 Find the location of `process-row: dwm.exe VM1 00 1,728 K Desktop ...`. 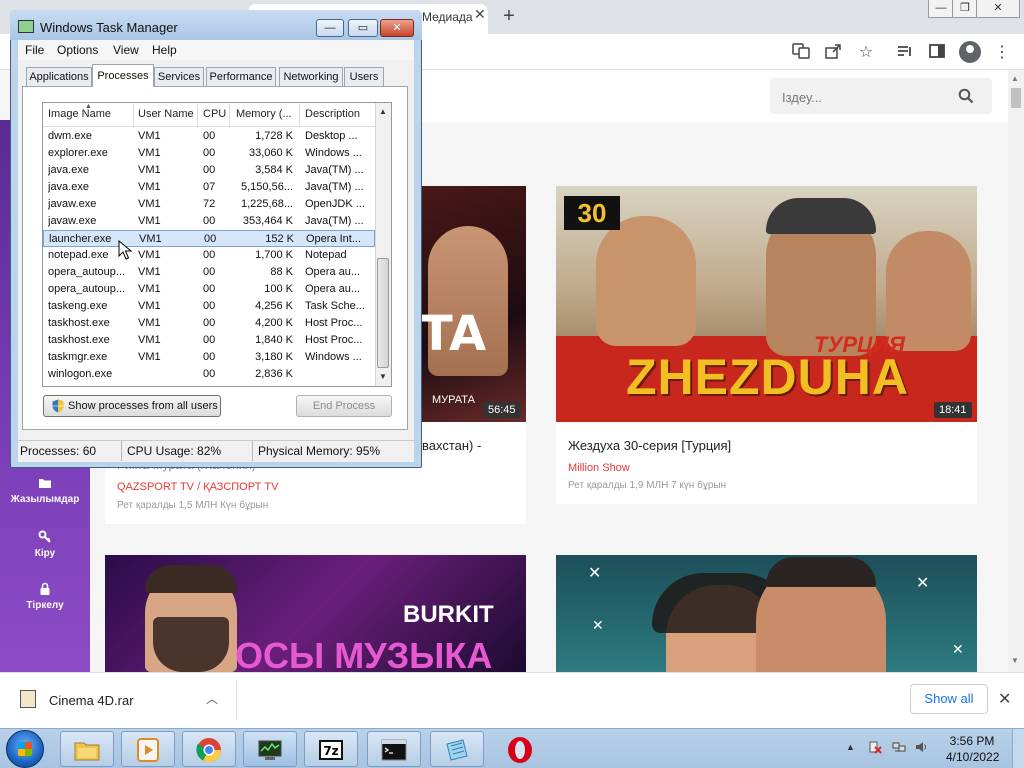

process-row: dwm.exe VM1 00 1,728 K Desktop ... is located at coordinates (209, 136).